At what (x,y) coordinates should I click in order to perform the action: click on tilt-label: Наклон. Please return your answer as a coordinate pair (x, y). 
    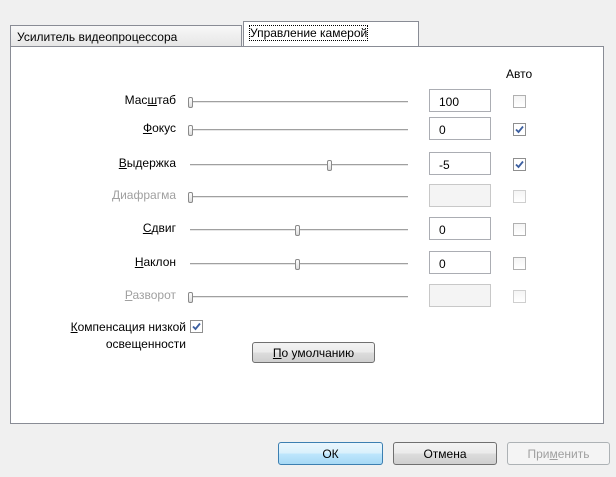
    Looking at the image, I should click on (155, 262).